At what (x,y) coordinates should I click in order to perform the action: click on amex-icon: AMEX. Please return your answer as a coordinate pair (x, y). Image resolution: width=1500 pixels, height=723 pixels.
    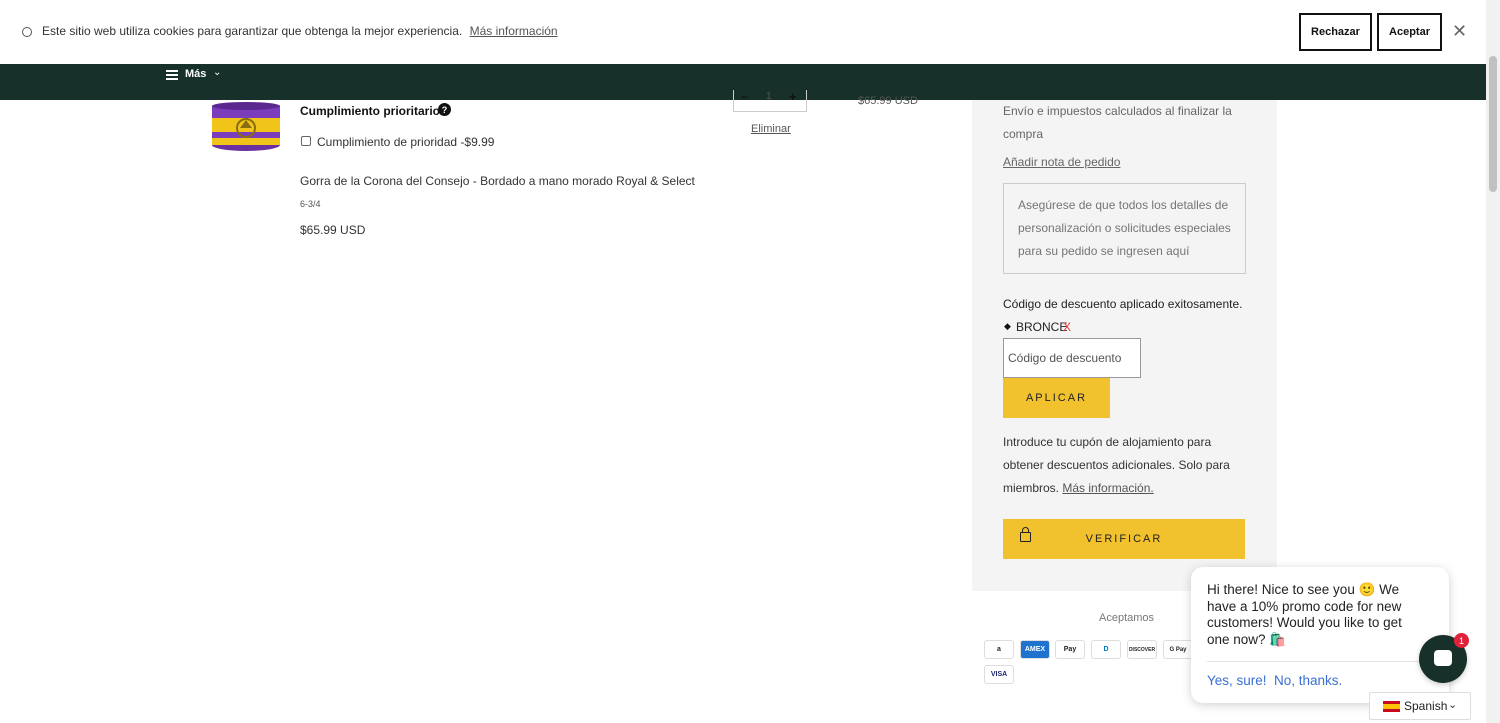
    Looking at the image, I should click on (1035, 649).